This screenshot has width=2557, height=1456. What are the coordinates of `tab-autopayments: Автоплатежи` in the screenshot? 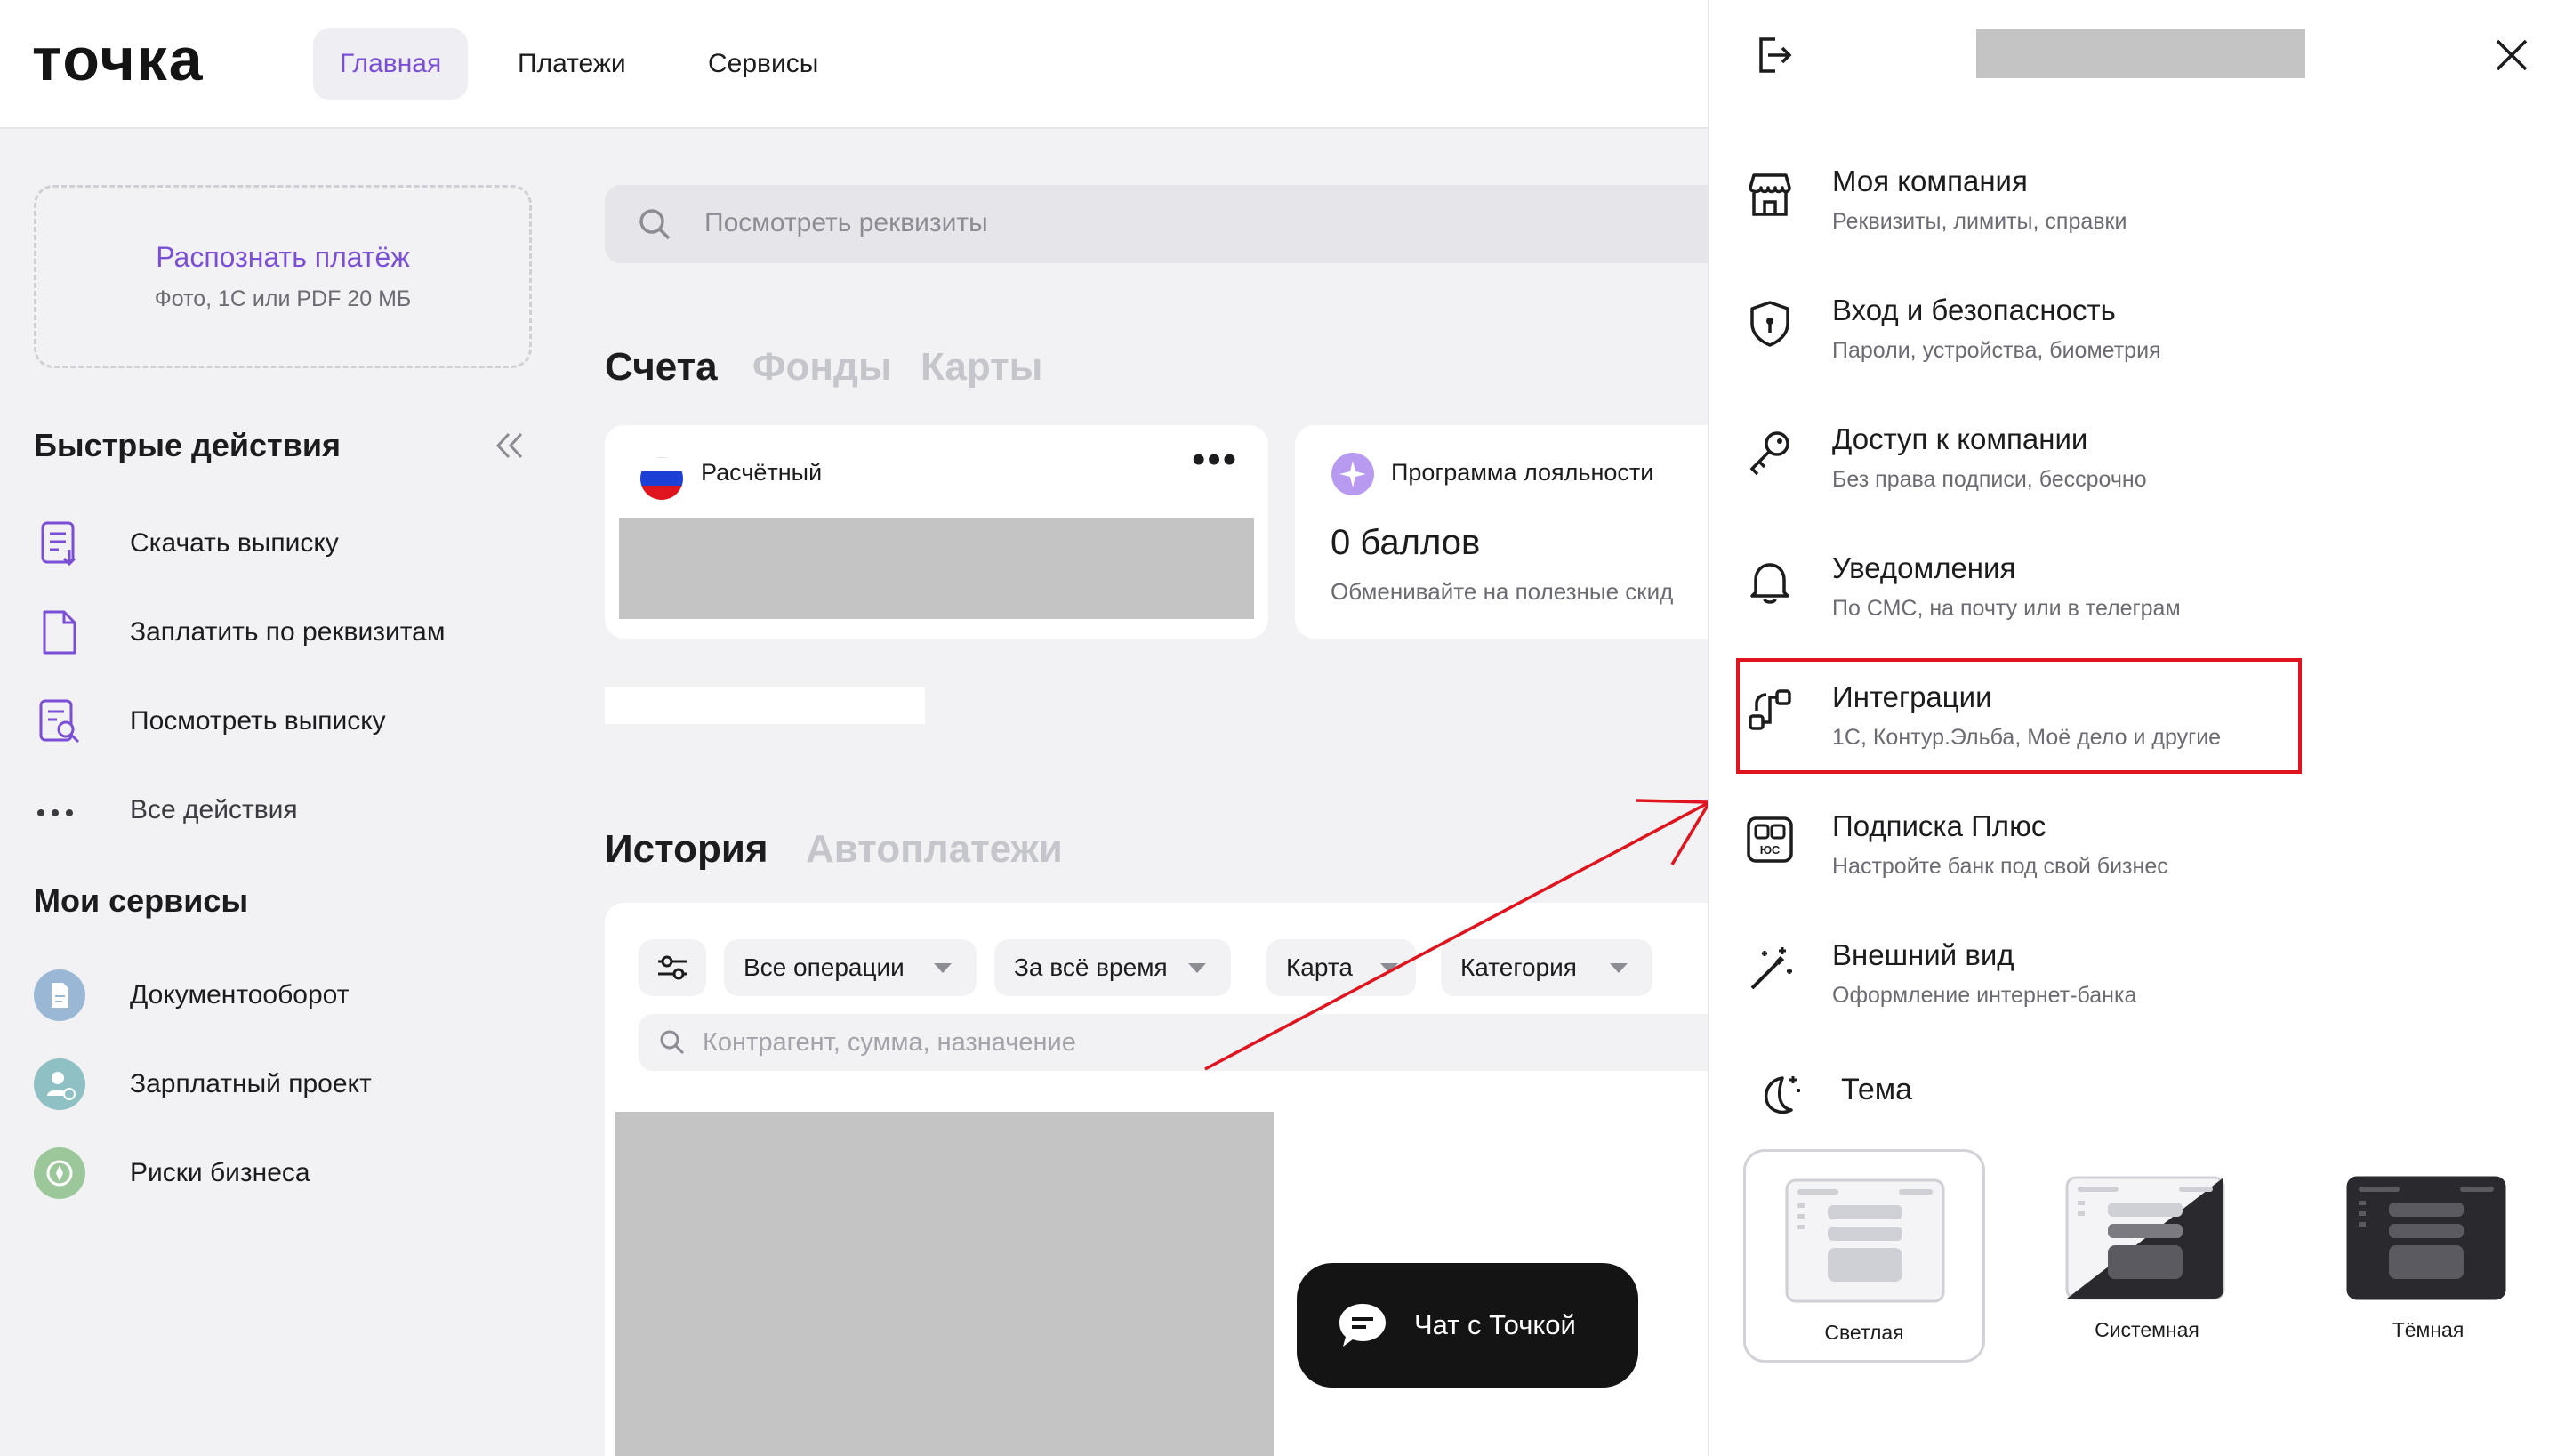 It's located at (935, 849).